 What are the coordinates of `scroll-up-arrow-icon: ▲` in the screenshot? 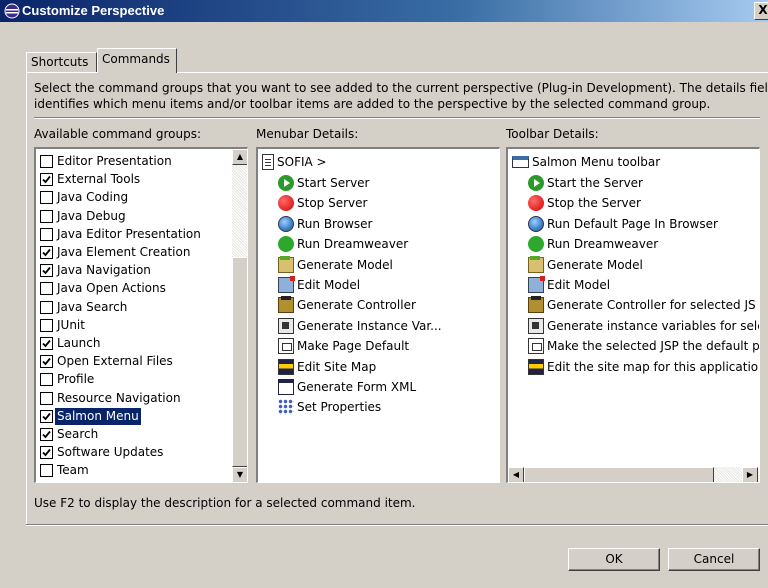 It's located at (239, 157).